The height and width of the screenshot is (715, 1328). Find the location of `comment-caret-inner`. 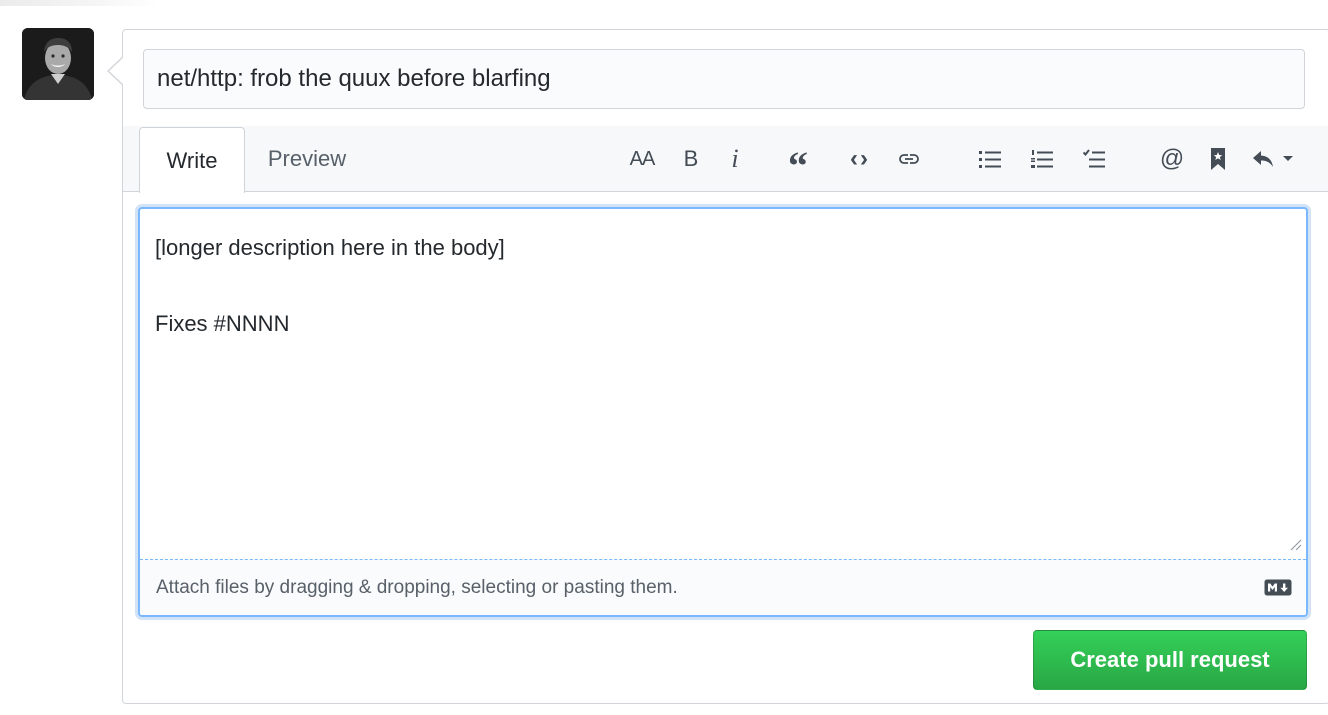

comment-caret-inner is located at coordinates (116, 71).